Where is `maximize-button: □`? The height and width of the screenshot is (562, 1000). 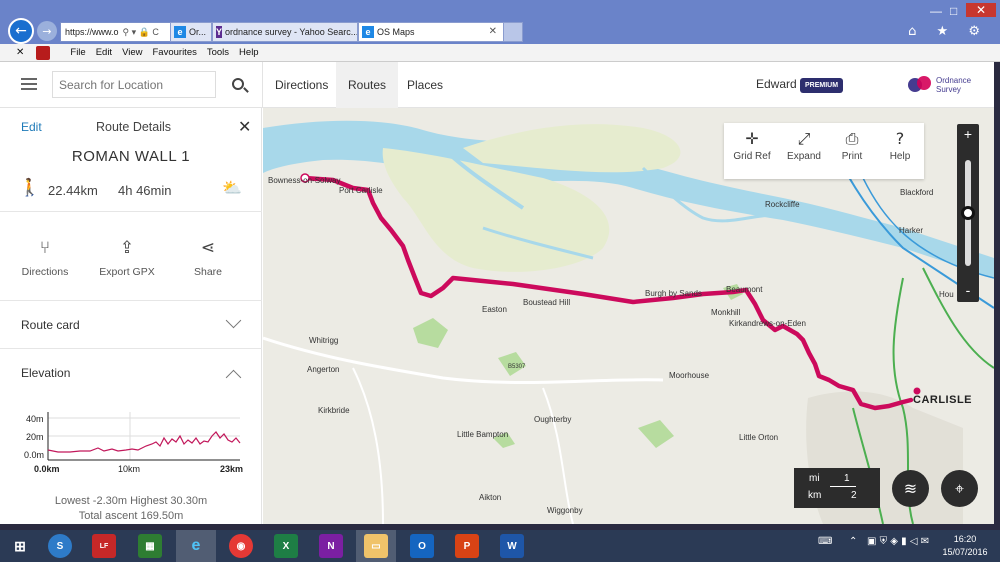
maximize-button: □ is located at coordinates (953, 11).